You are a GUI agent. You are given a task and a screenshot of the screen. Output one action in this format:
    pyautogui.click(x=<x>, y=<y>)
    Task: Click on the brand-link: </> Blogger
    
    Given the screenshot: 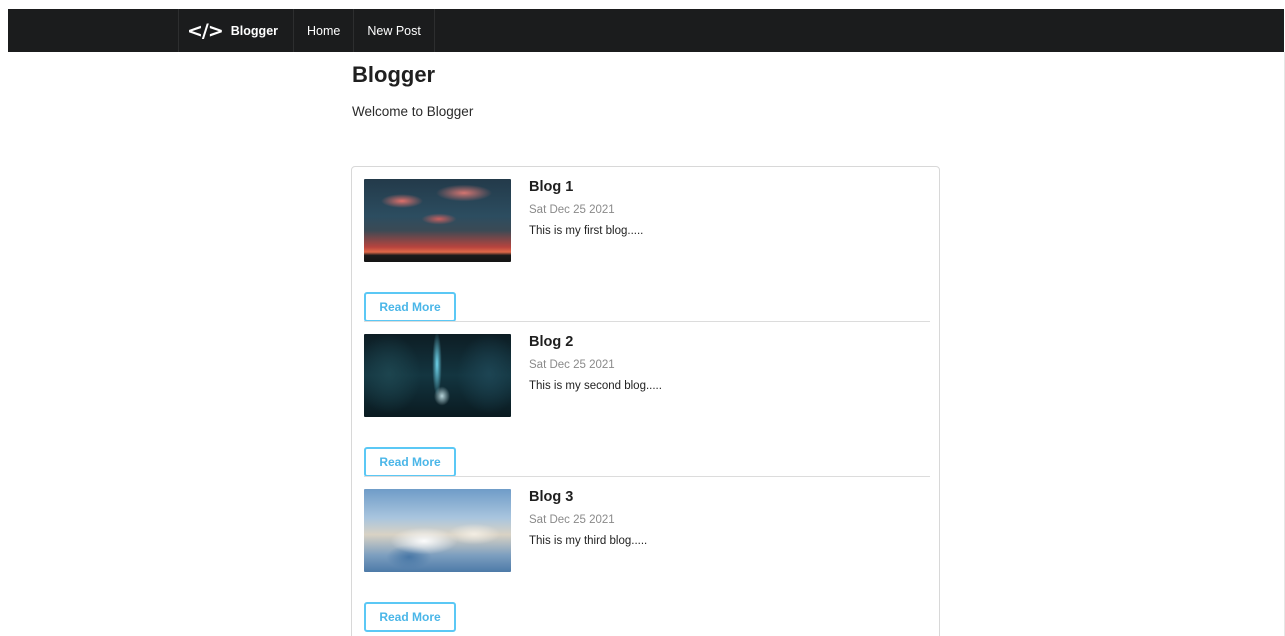 What is the action you would take?
    pyautogui.click(x=236, y=30)
    